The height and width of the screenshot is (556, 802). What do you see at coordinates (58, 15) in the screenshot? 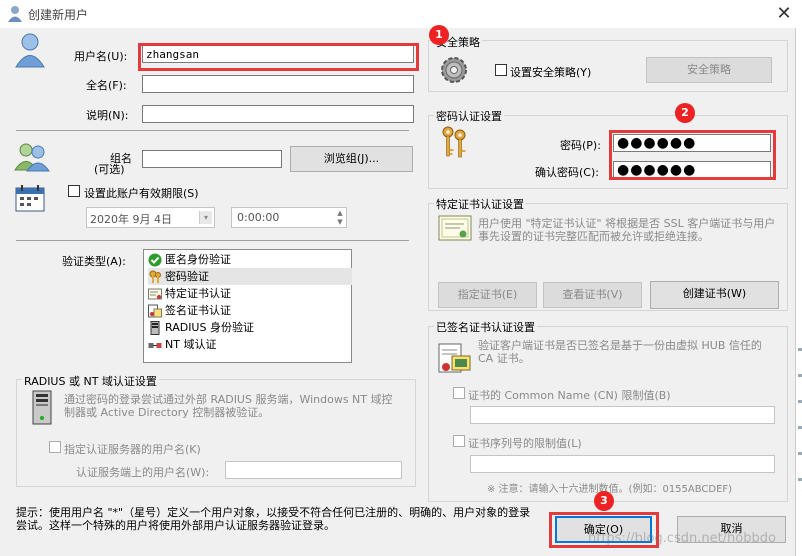
I see `window-title: 创建新用户` at bounding box center [58, 15].